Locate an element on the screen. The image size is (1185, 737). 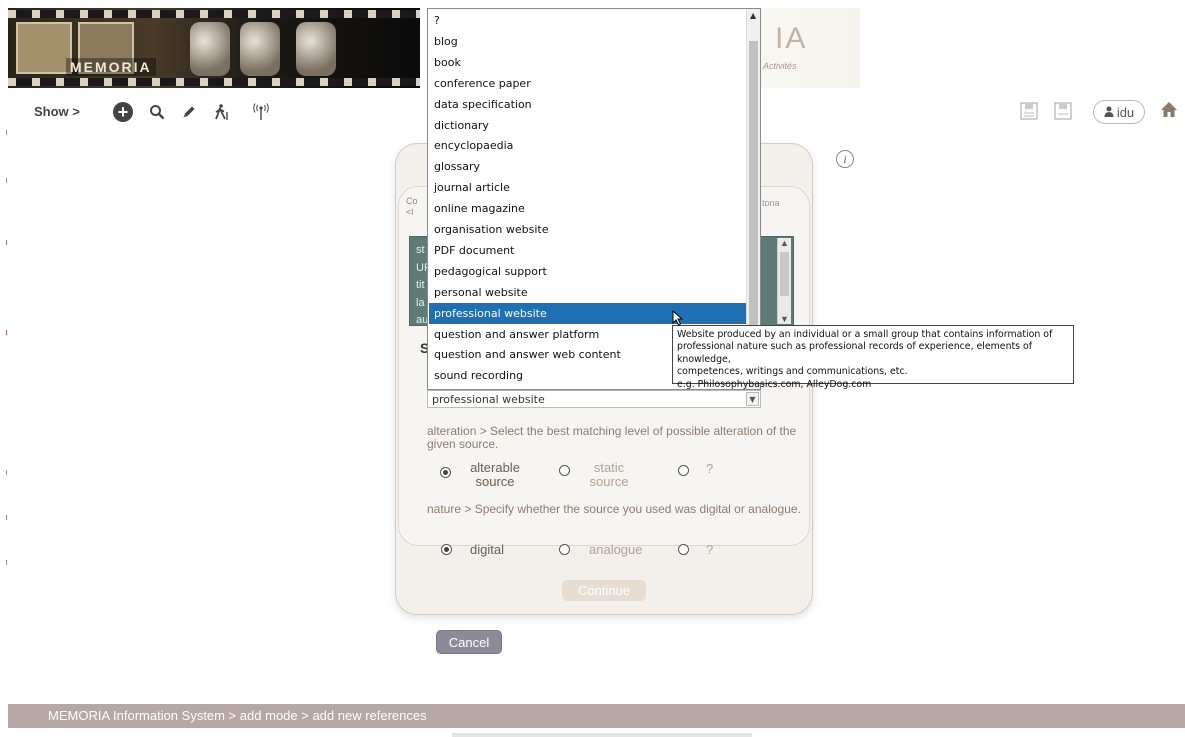
import-icon is located at coordinates (1063, 113).